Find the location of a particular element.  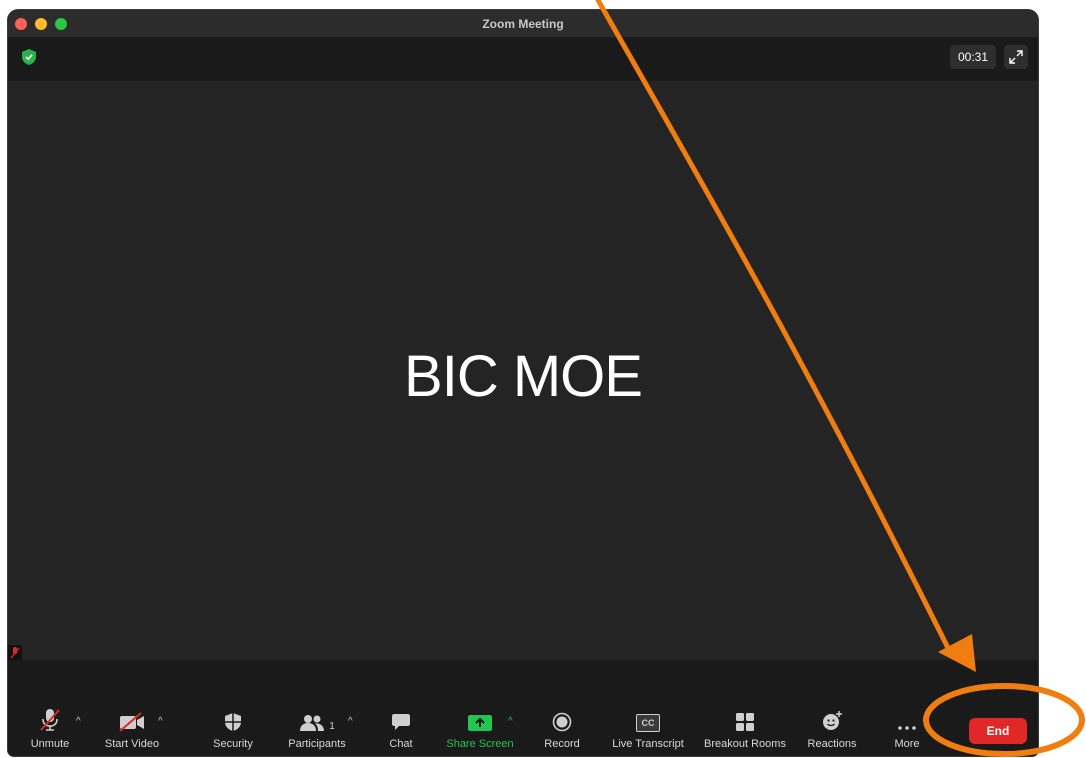

security-icon is located at coordinates (233, 722).